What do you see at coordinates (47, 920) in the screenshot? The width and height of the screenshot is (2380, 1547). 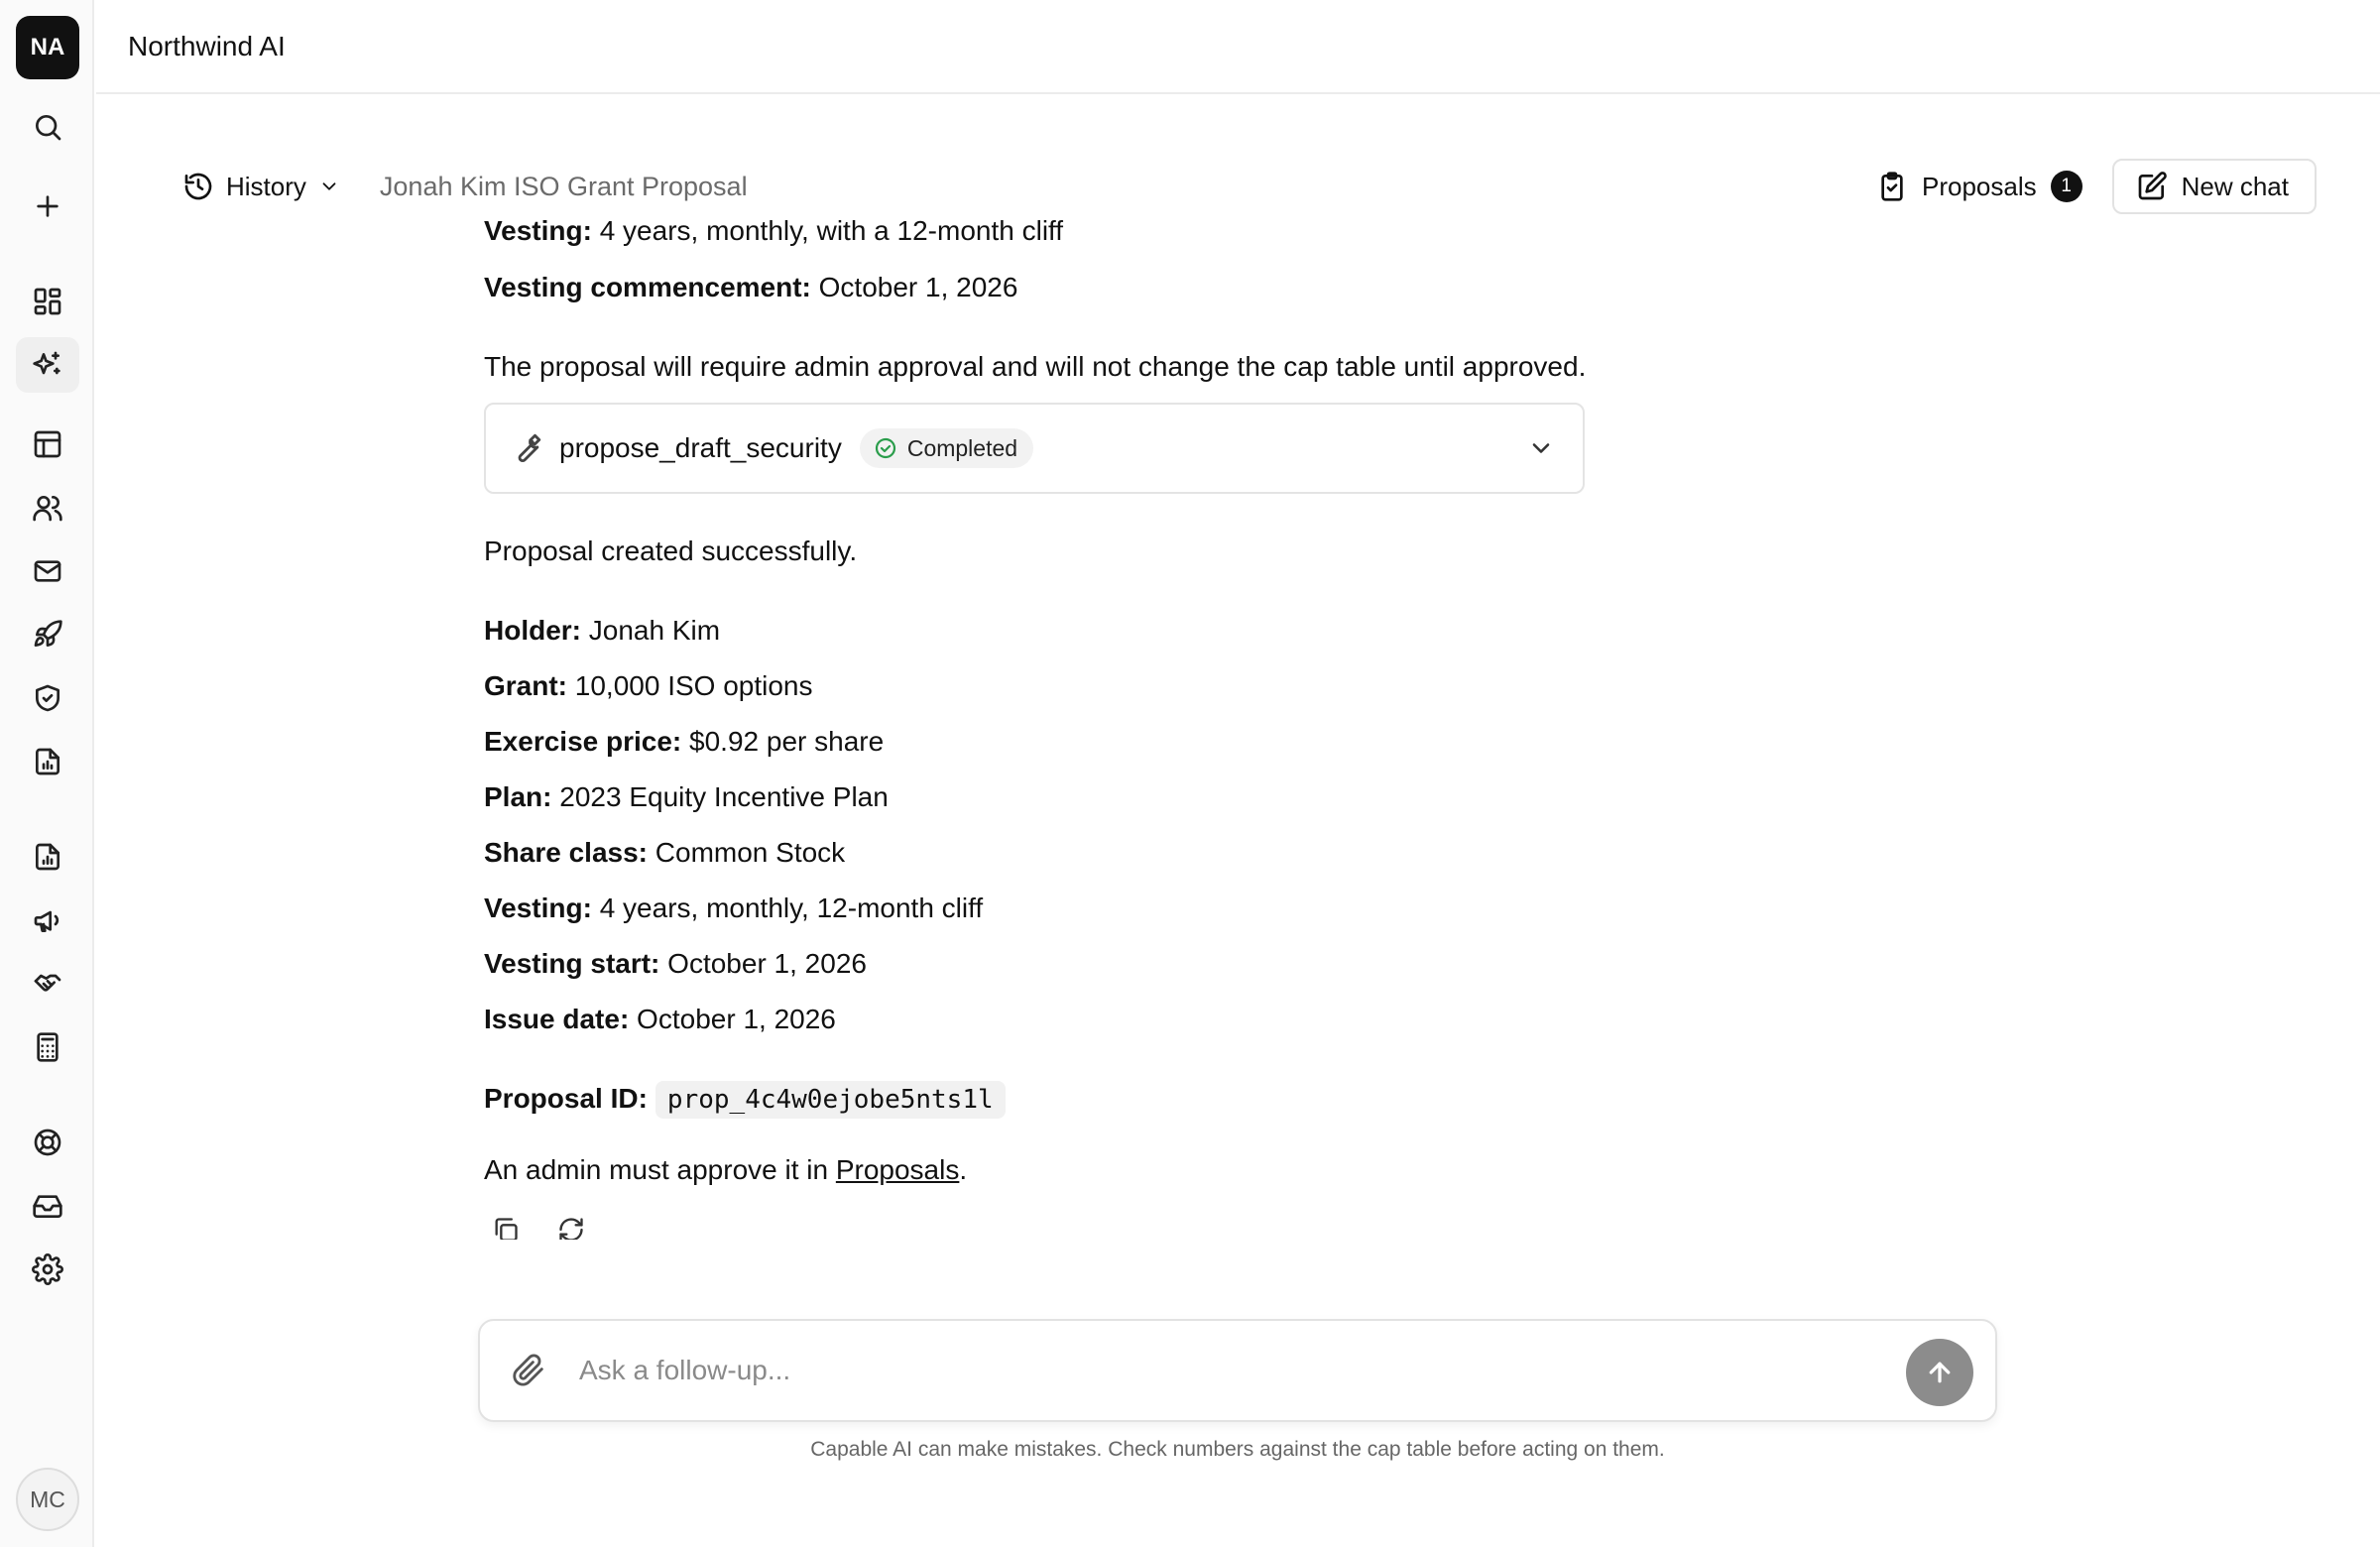 I see `megaphone-icon` at bounding box center [47, 920].